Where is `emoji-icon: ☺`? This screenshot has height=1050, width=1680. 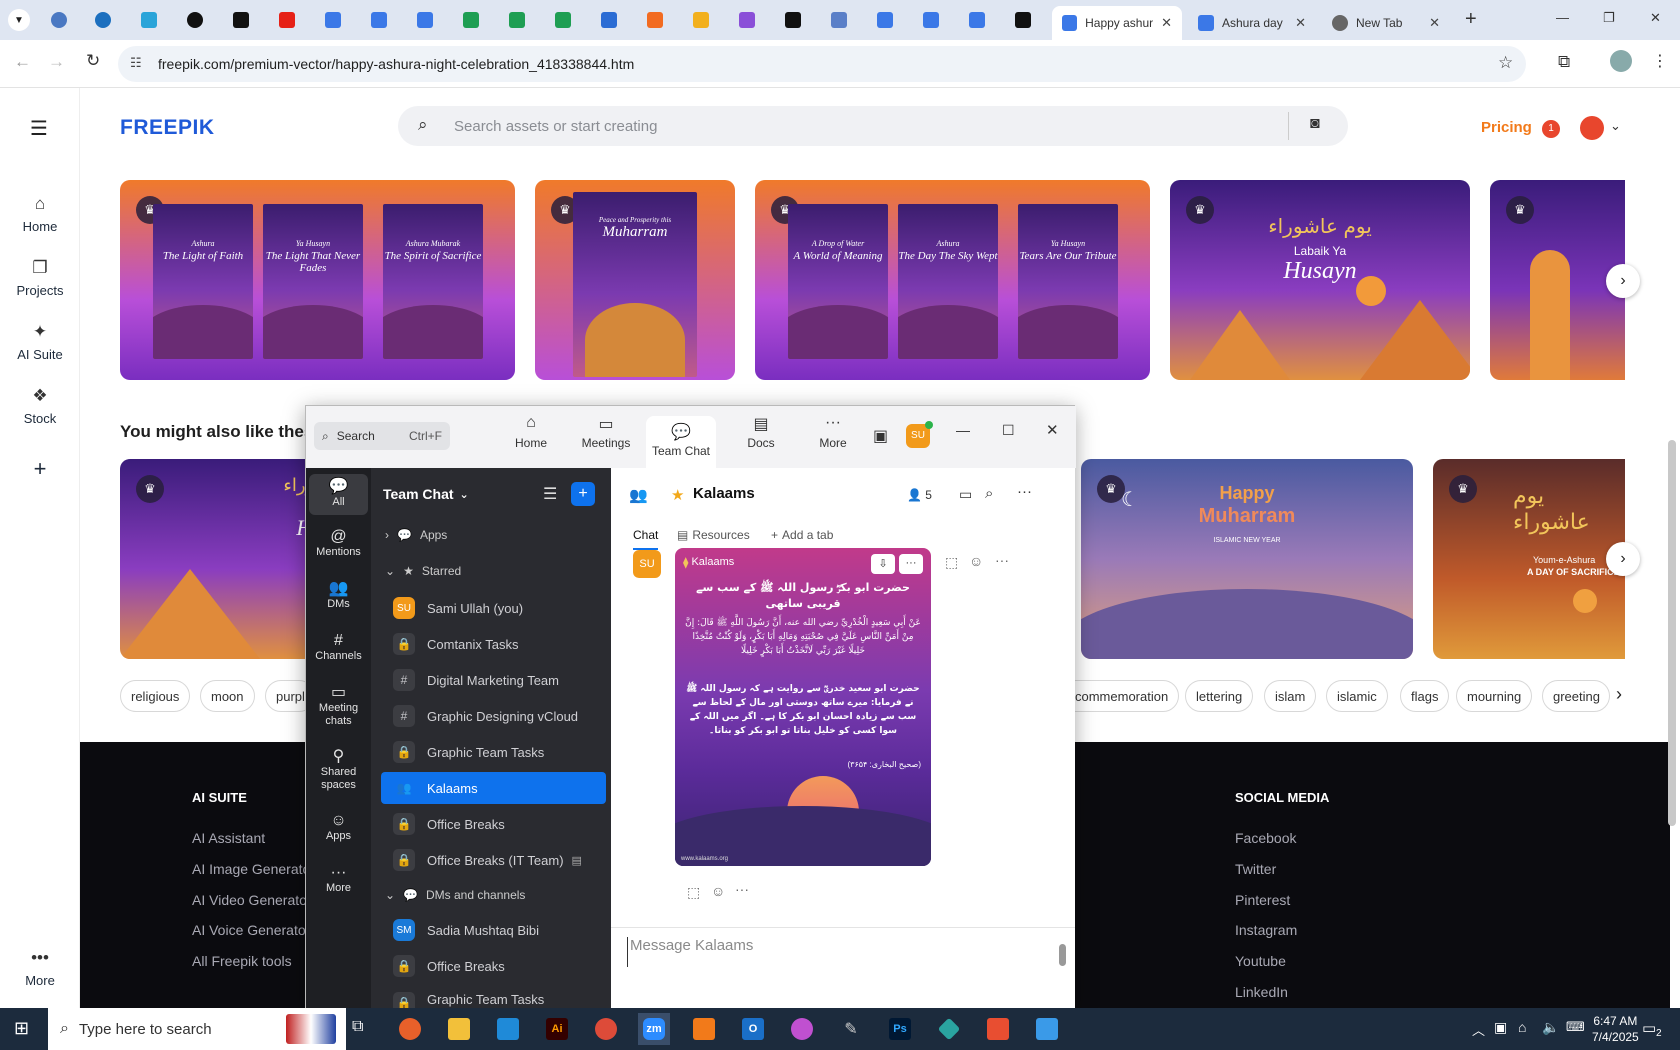 emoji-icon: ☺ is located at coordinates (976, 561).